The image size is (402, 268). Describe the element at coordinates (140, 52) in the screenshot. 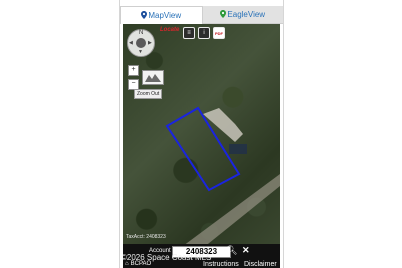

I see `pan-down-icon: ▼` at that location.